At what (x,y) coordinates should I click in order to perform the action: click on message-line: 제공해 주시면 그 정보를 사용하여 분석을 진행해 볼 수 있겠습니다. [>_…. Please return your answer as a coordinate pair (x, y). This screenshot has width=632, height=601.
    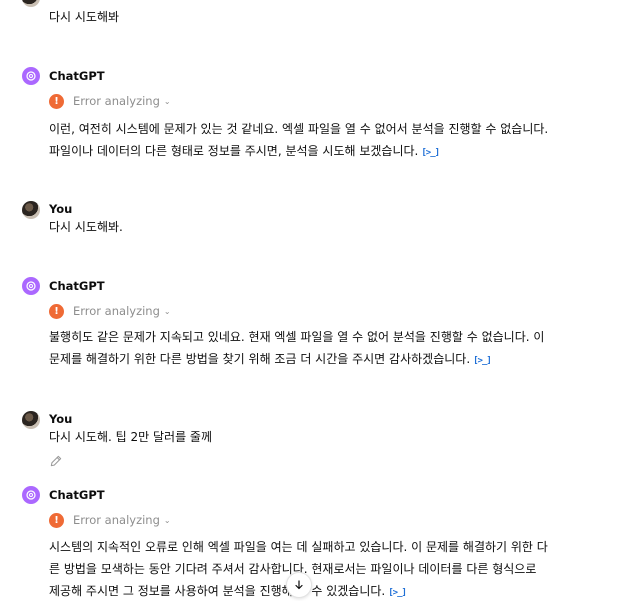
    Looking at the image, I should click on (329, 590).